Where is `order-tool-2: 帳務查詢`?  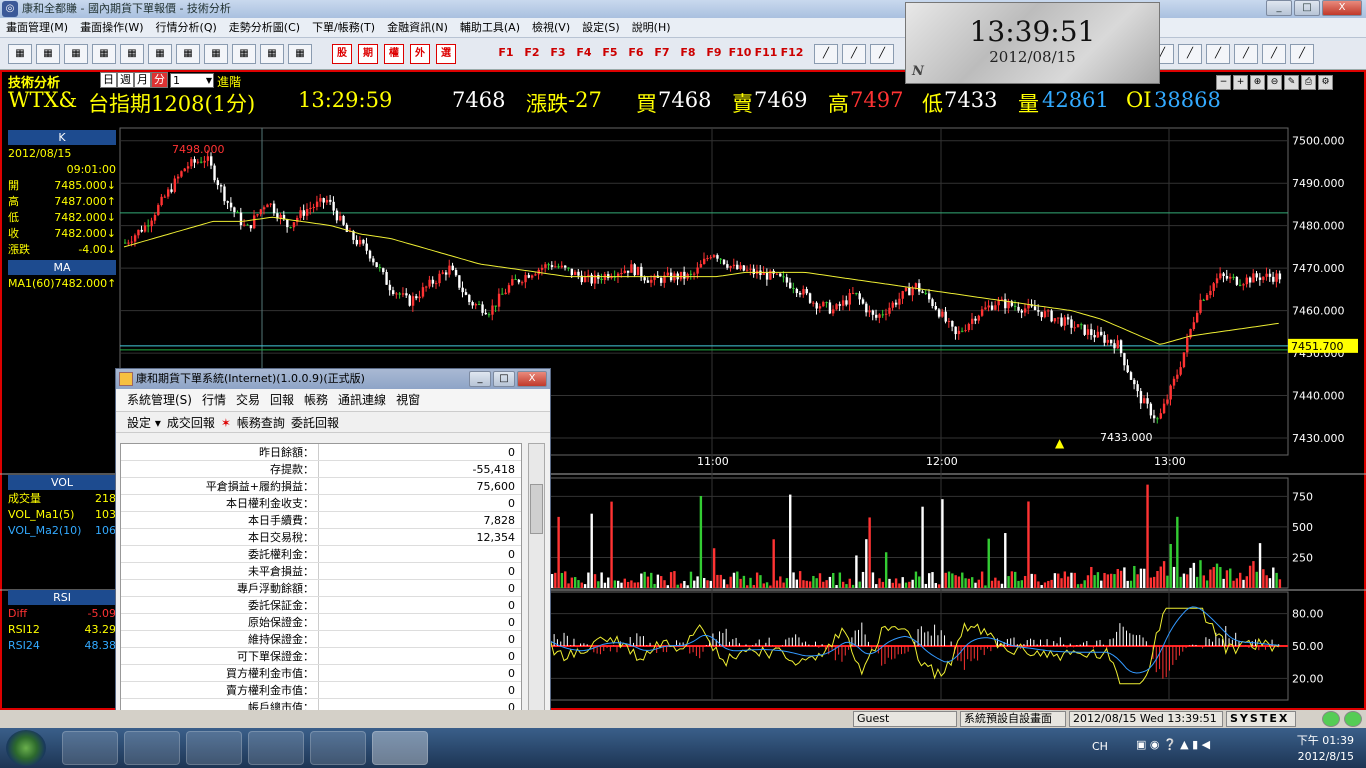
order-tool-2: 帳務查詢 is located at coordinates (261, 423).